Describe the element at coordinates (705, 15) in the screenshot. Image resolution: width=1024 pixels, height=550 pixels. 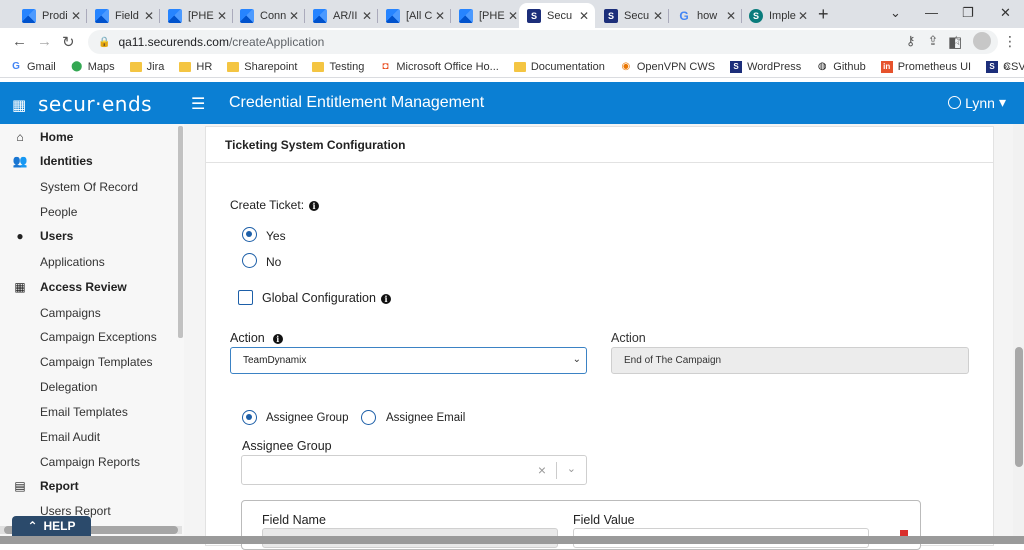
I see `browser-tab: Ghow ✕` at that location.